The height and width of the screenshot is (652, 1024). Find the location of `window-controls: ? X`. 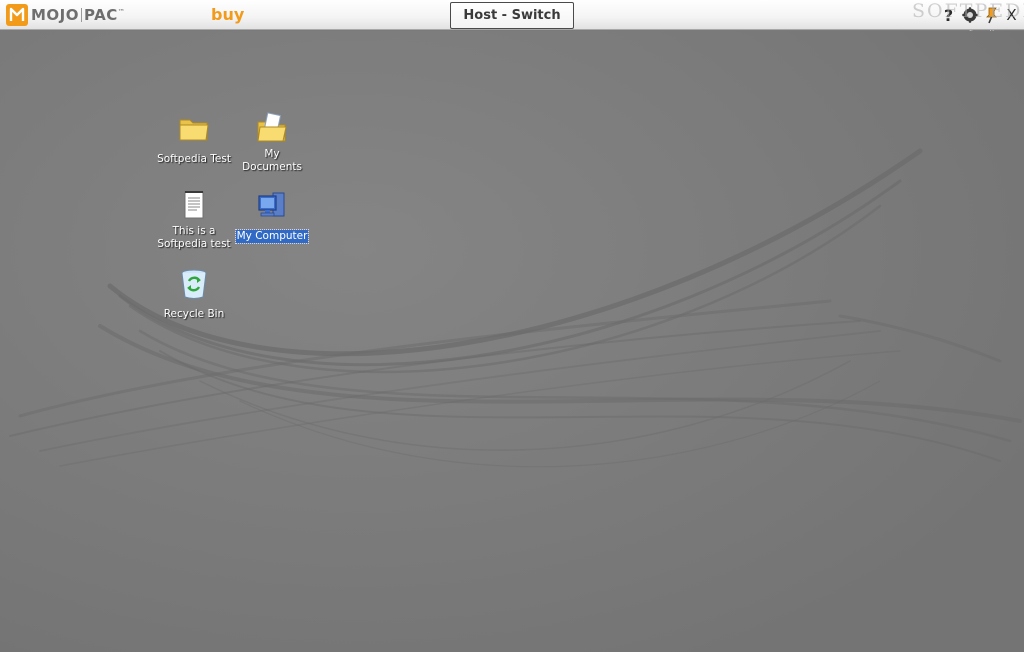

window-controls: ? X is located at coordinates (980, 15).